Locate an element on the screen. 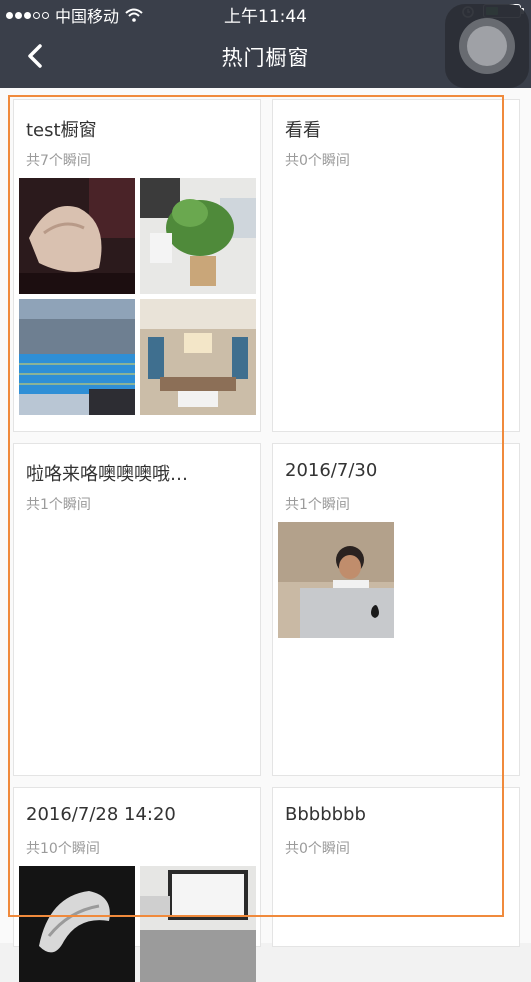 The height and width of the screenshot is (982, 531). window-name: test橱窗 is located at coordinates (61, 130).